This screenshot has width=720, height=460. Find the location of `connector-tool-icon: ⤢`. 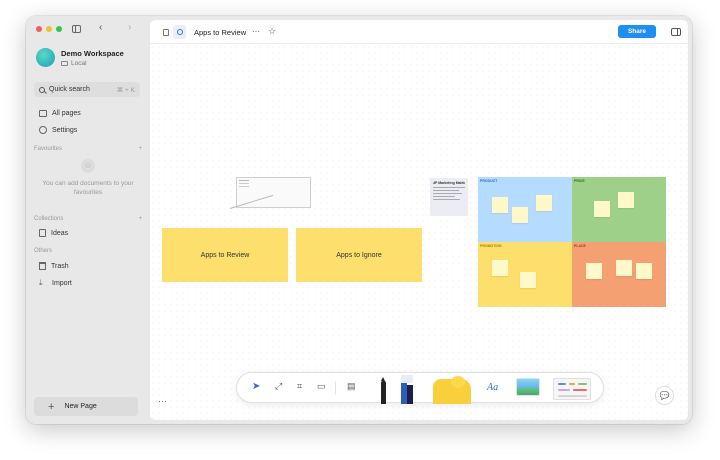

connector-tool-icon: ⤢ is located at coordinates (278, 386).